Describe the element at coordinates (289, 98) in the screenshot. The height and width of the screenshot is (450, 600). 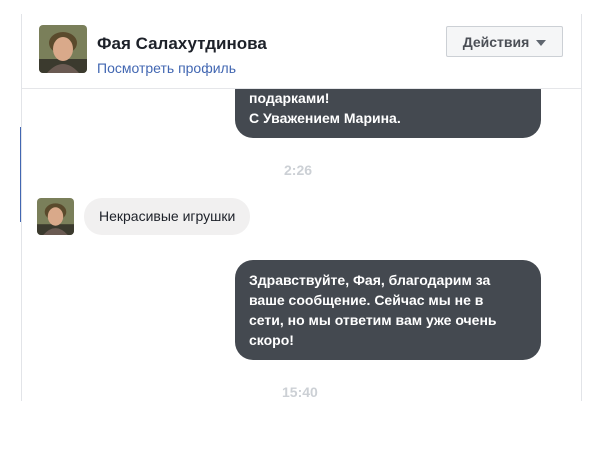
I see `message-line: подарками!` at that location.